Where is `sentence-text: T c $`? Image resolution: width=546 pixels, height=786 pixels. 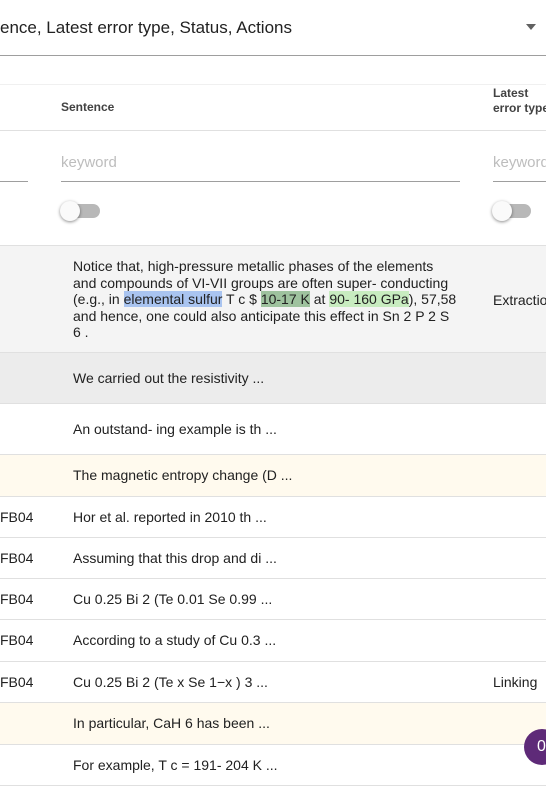 sentence-text: T c $ is located at coordinates (241, 299).